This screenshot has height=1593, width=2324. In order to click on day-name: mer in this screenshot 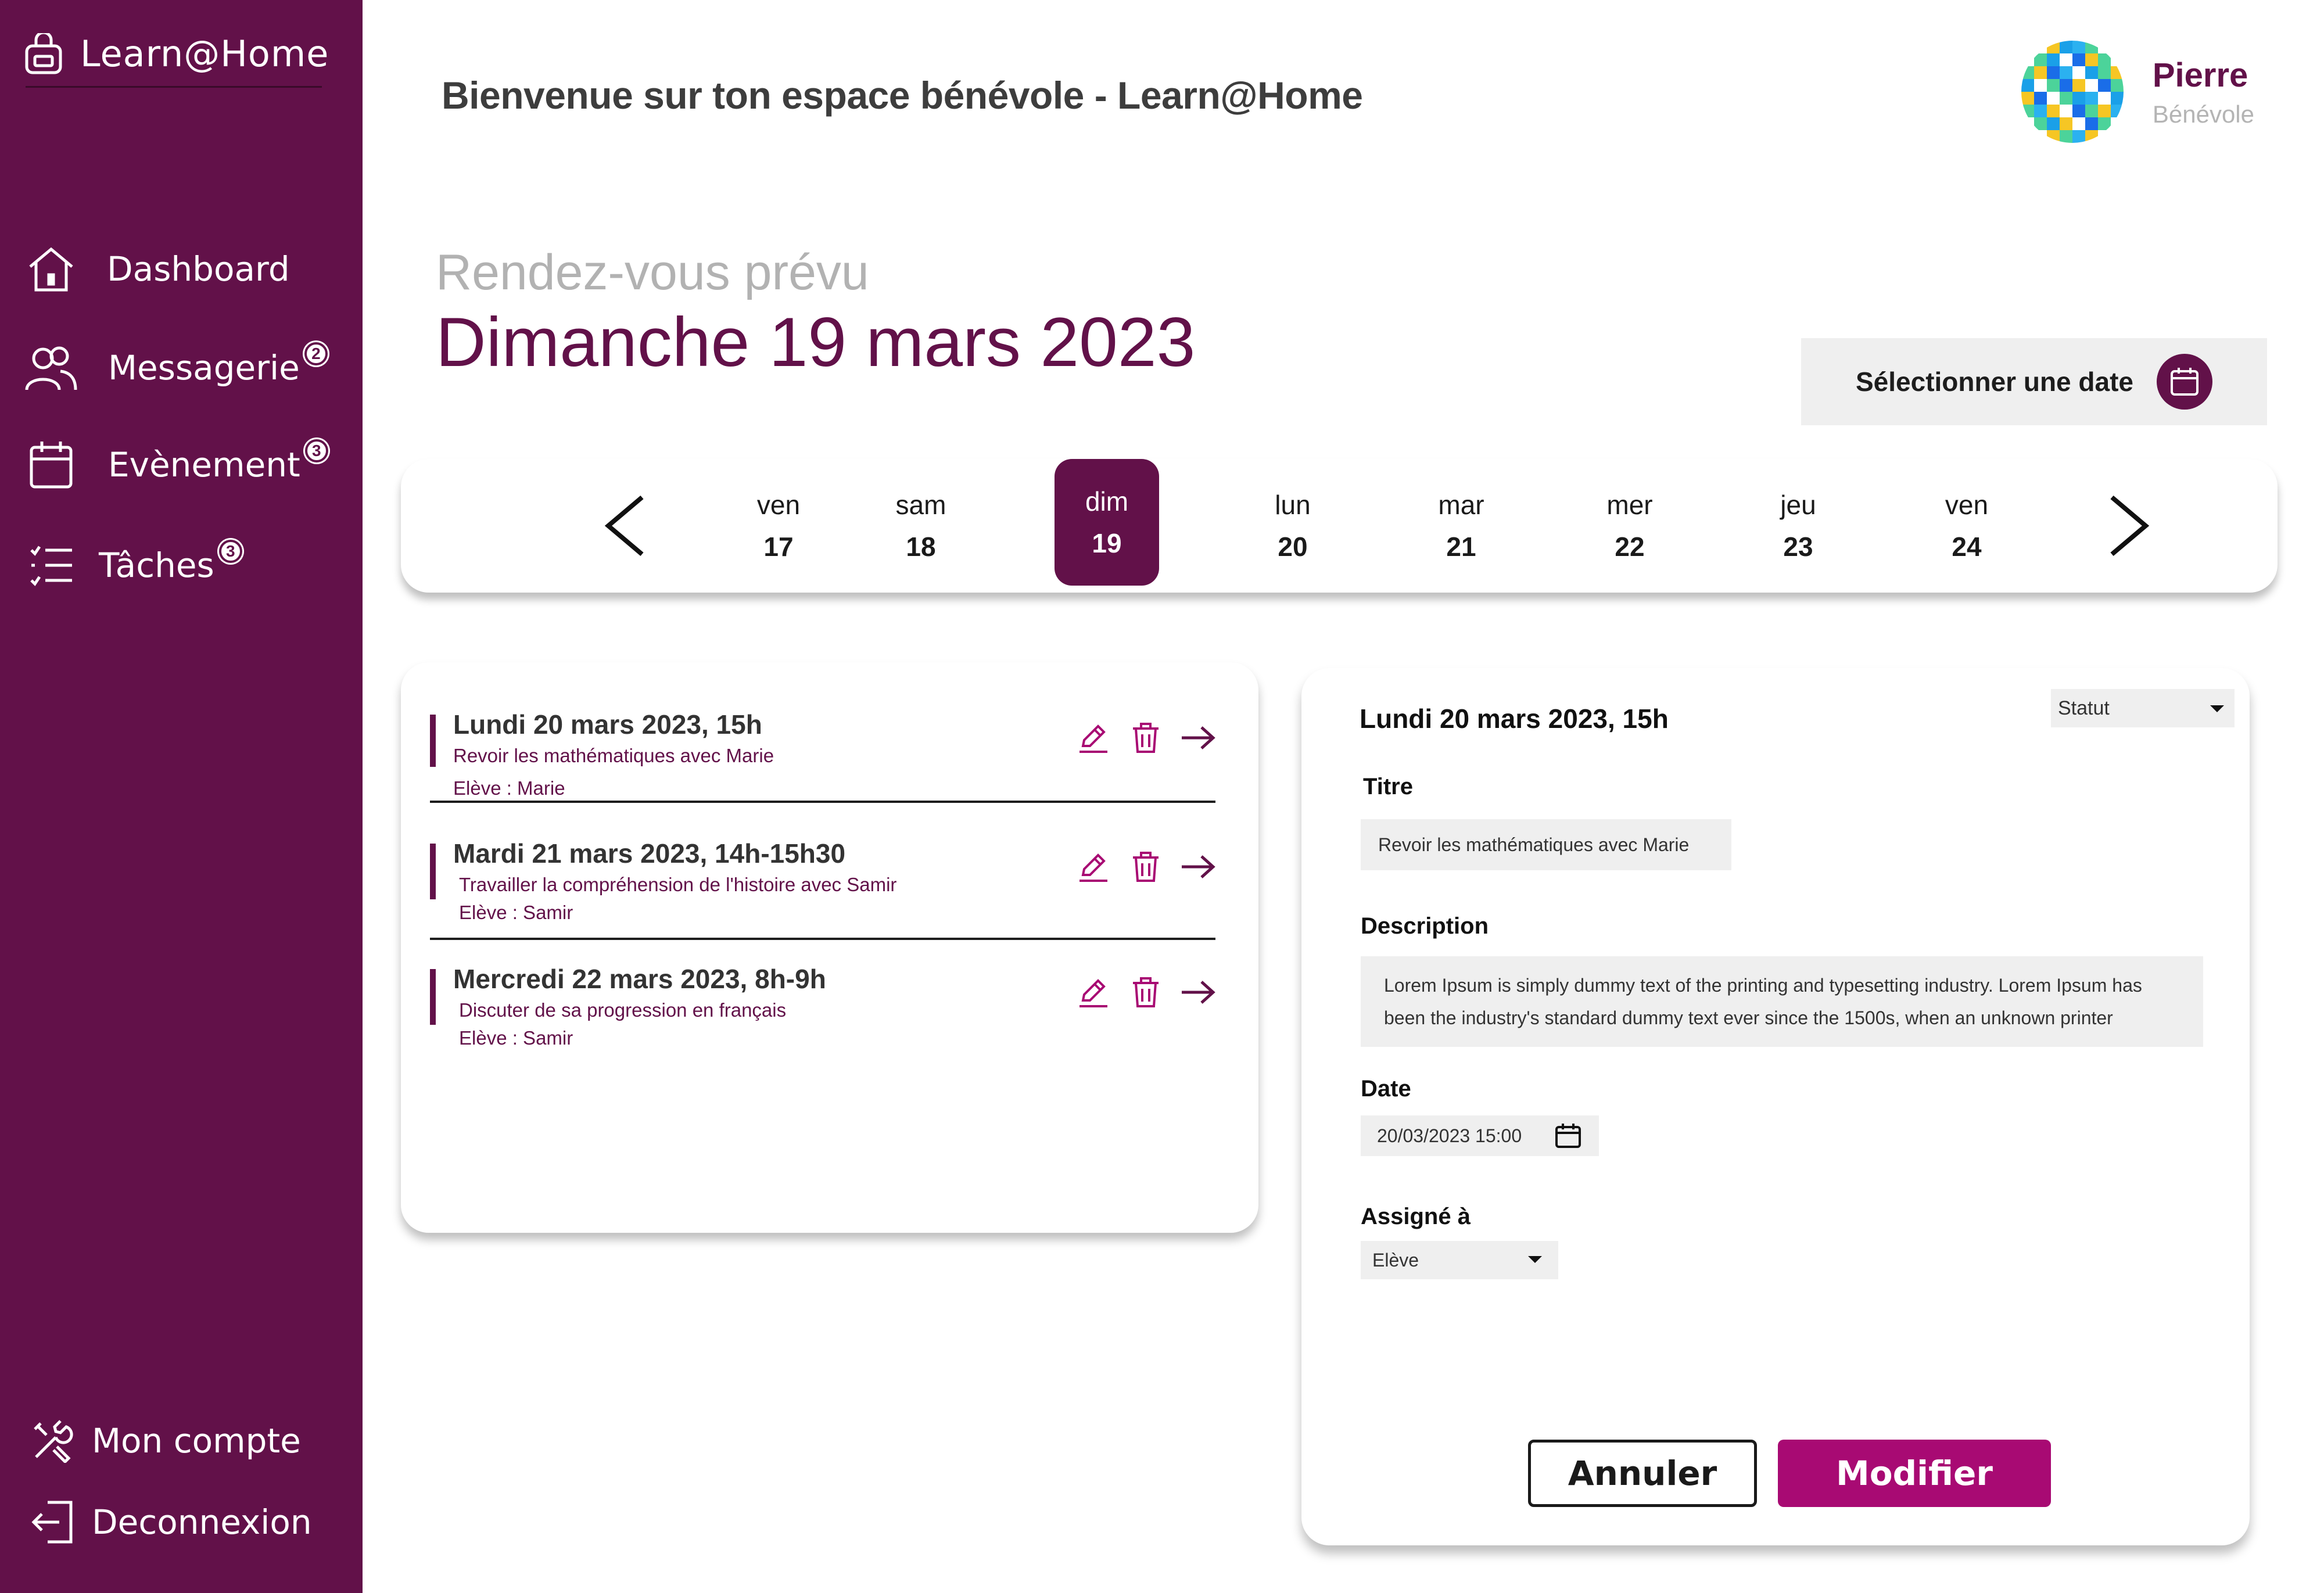, I will do `click(1629, 505)`.